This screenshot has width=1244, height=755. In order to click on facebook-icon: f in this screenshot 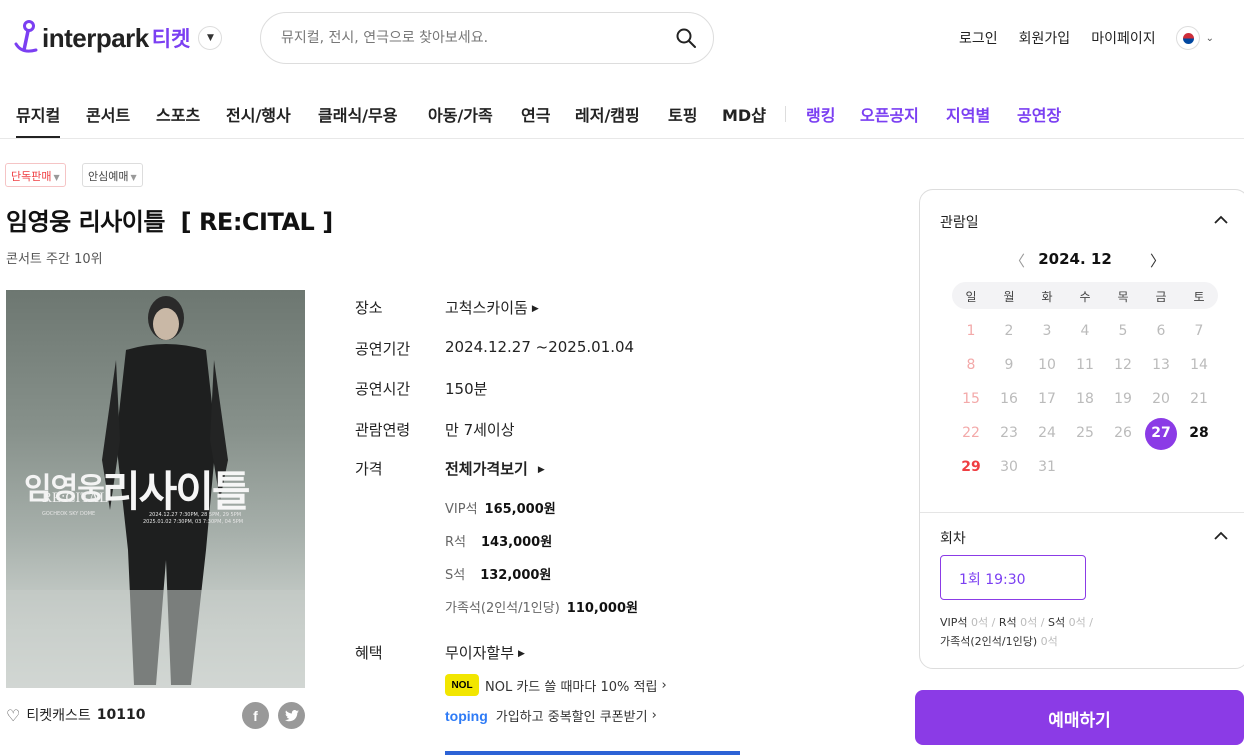, I will do `click(255, 715)`.